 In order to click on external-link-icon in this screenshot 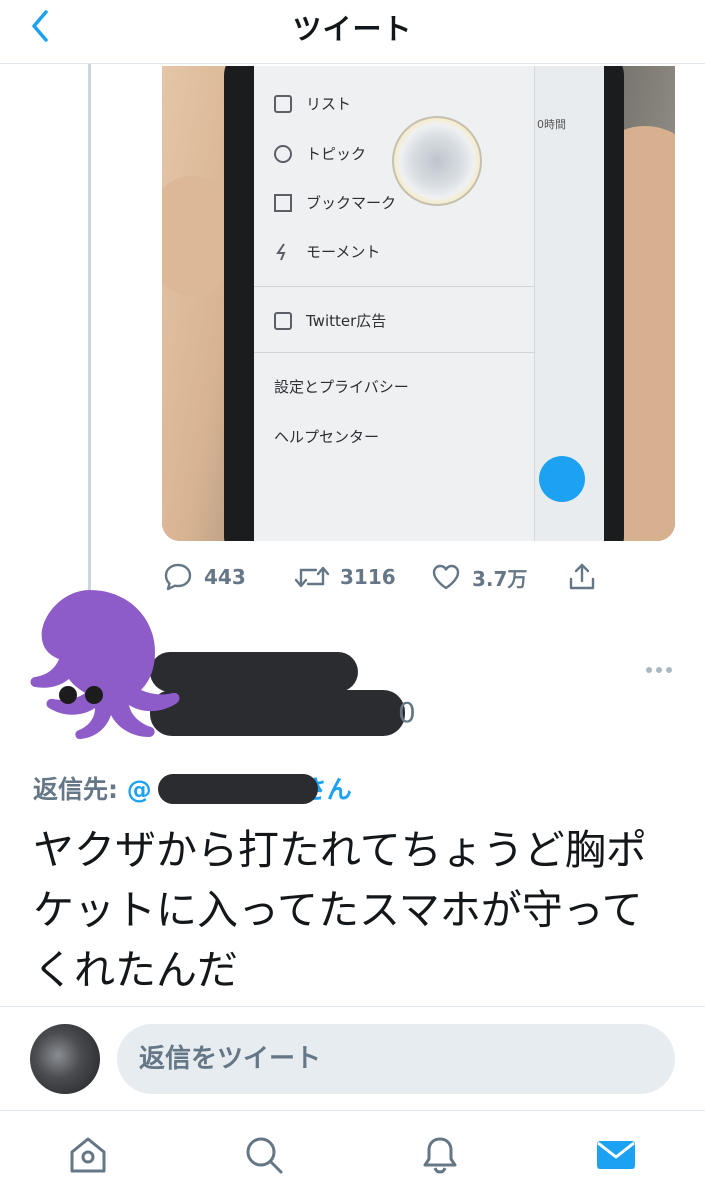, I will do `click(283, 320)`.